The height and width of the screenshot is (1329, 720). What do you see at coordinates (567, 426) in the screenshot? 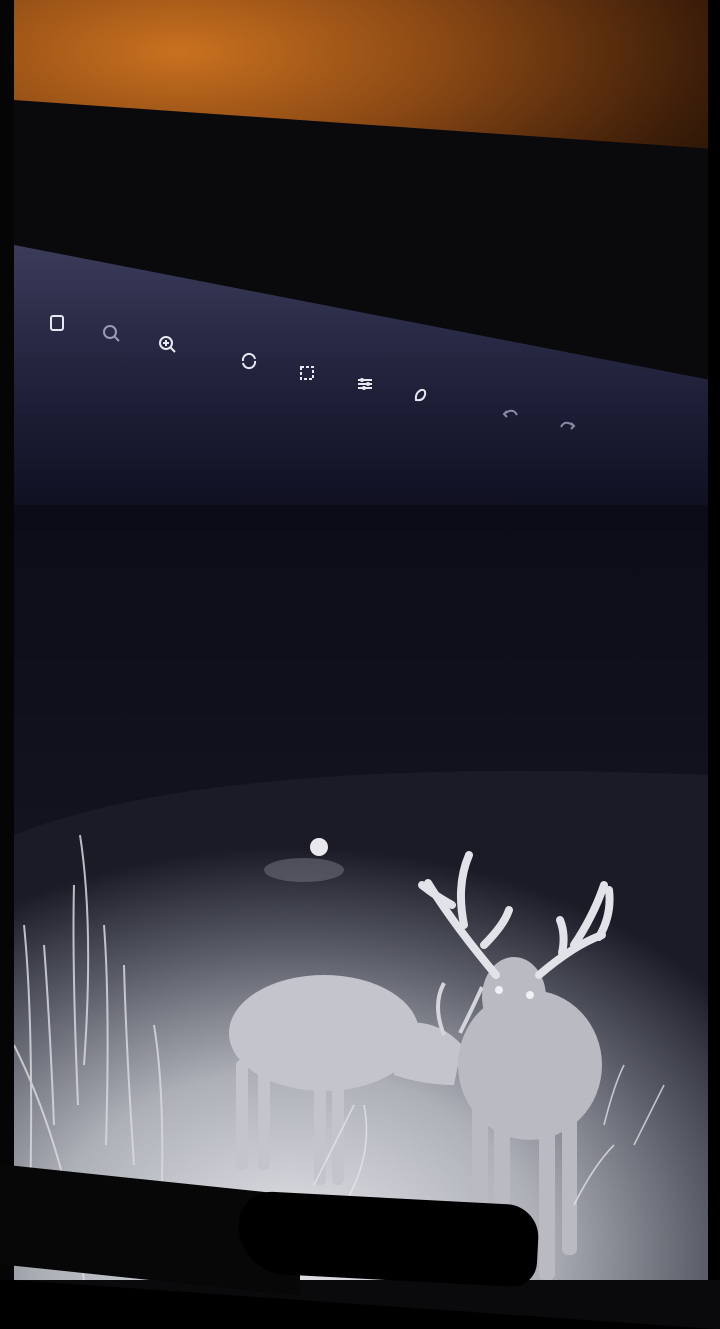
I see `redo-icon` at bounding box center [567, 426].